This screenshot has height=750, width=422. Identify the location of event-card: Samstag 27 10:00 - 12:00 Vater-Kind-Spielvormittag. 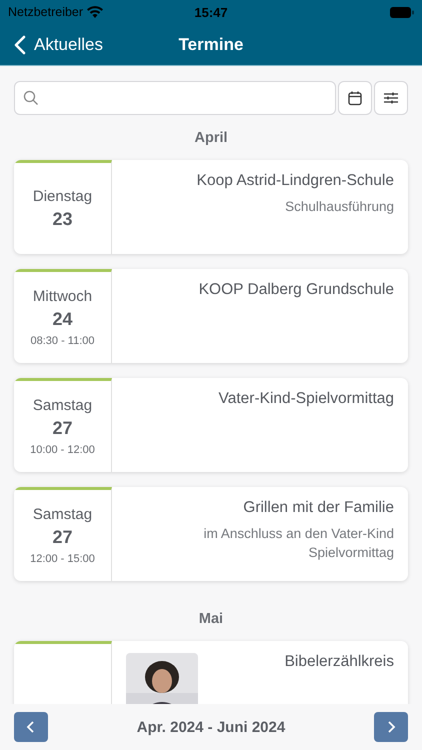
(211, 425).